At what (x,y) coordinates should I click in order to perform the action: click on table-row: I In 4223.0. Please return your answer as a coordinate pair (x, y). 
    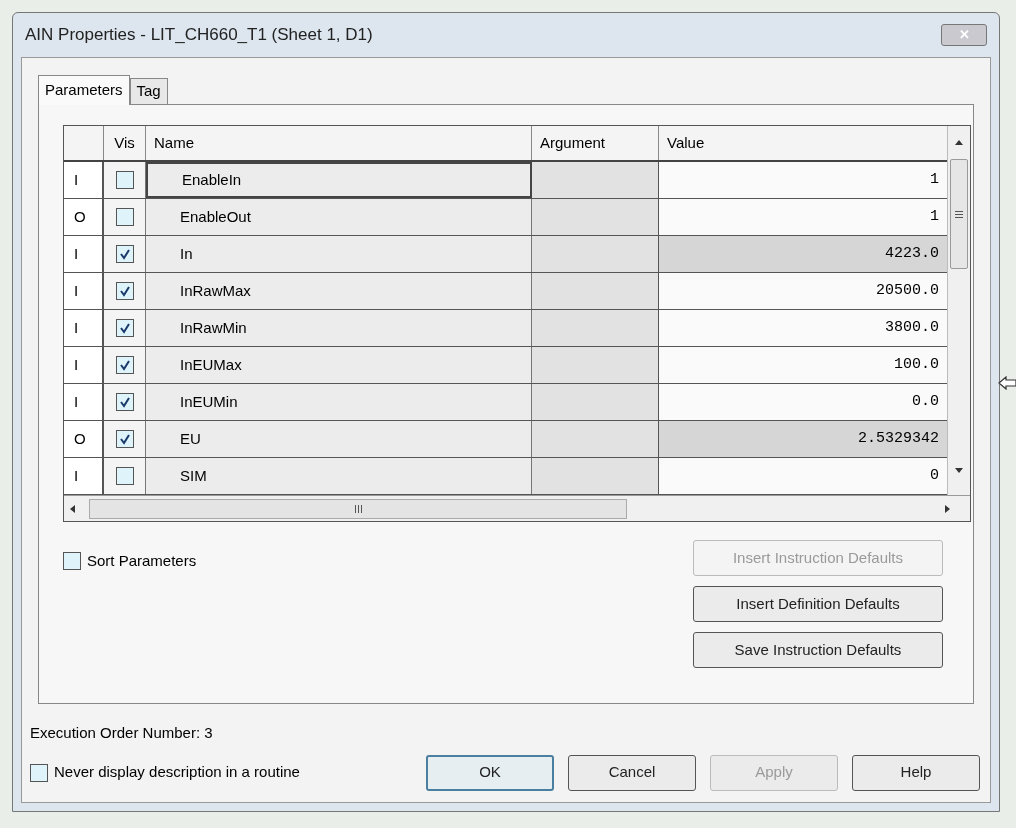
    Looking at the image, I should click on (505, 254).